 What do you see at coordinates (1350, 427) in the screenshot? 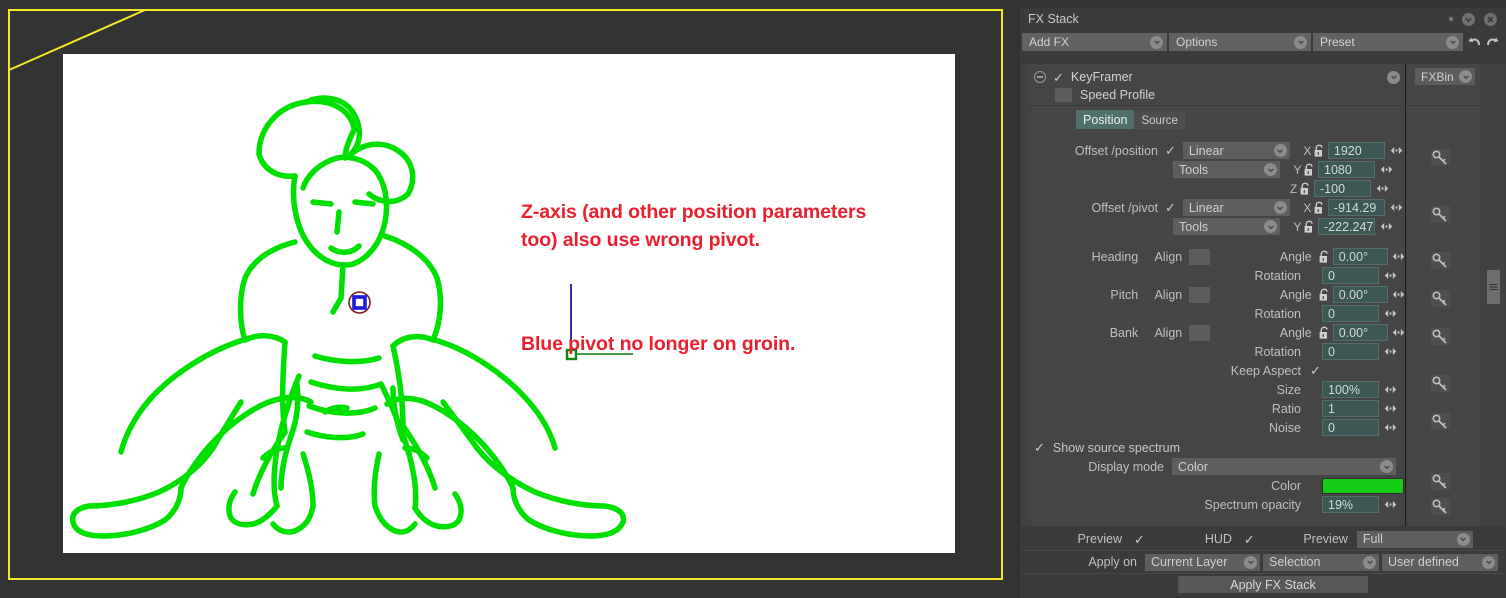
I see `noise-field: 0` at bounding box center [1350, 427].